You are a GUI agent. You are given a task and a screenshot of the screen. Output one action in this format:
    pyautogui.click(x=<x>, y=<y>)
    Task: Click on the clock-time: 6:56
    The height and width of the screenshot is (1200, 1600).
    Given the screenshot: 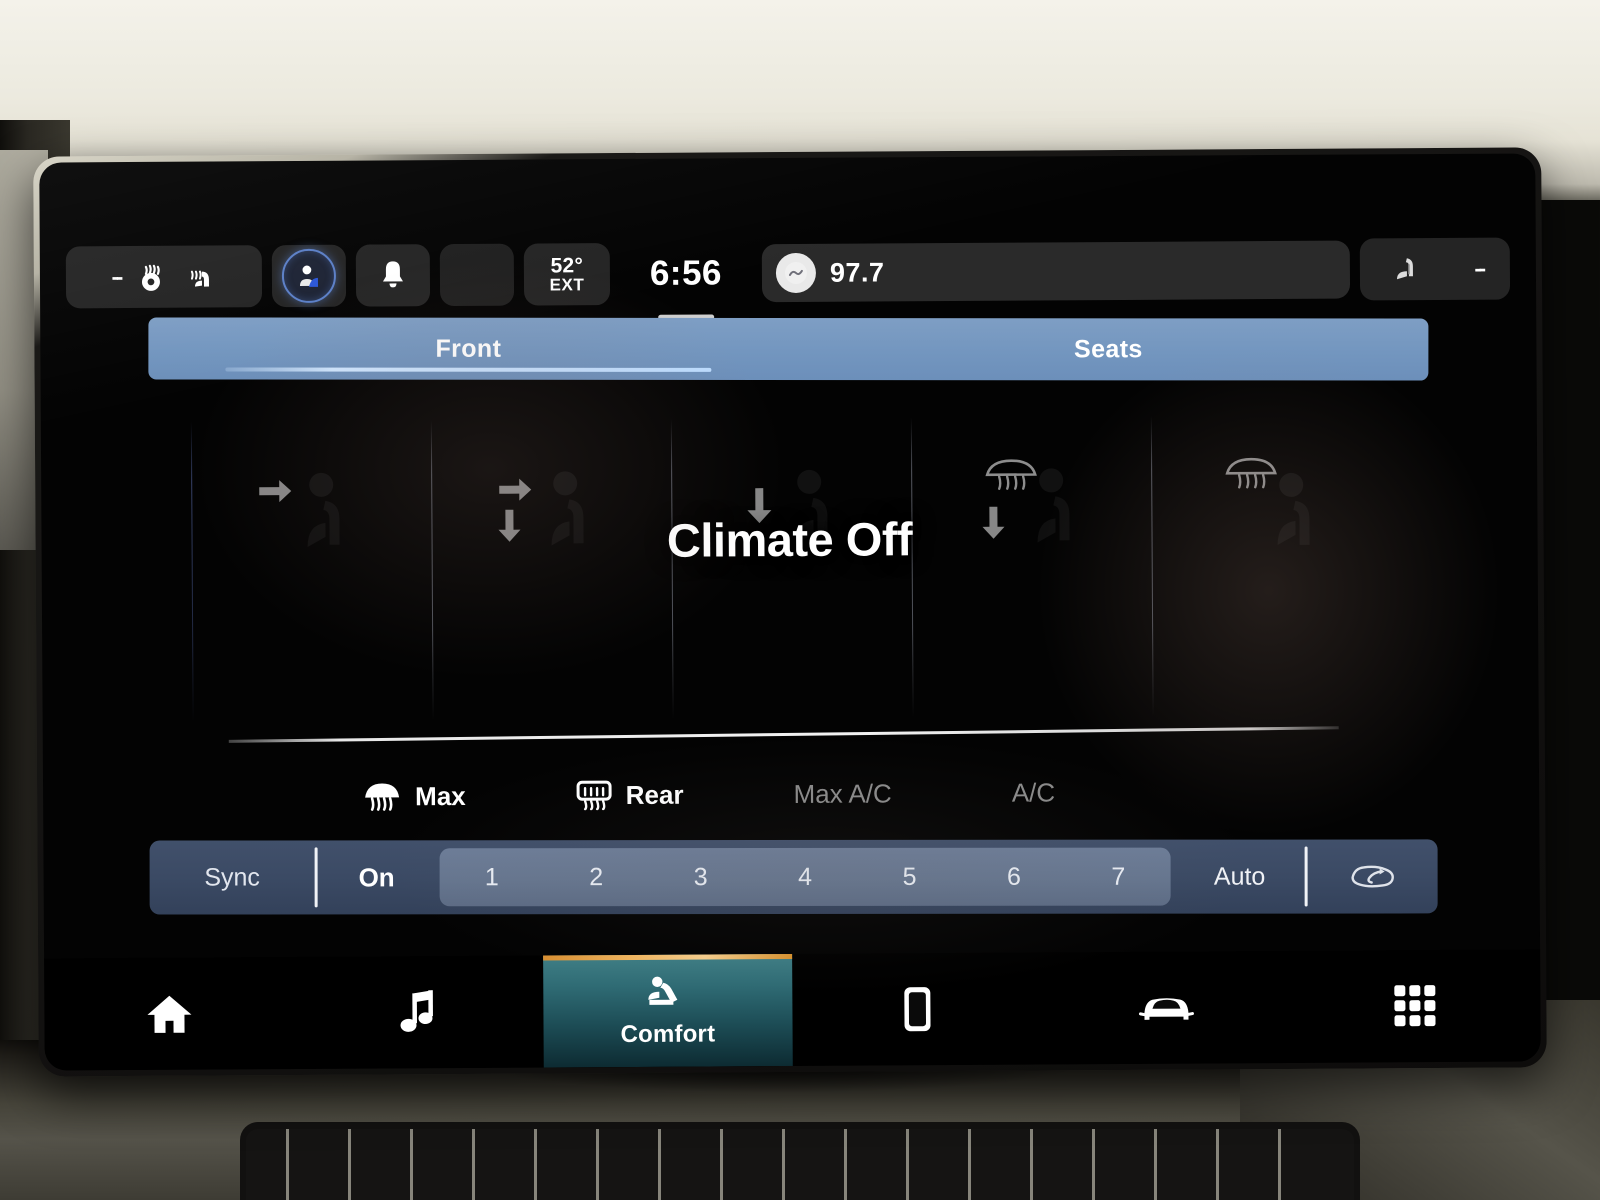 What is the action you would take?
    pyautogui.click(x=686, y=273)
    